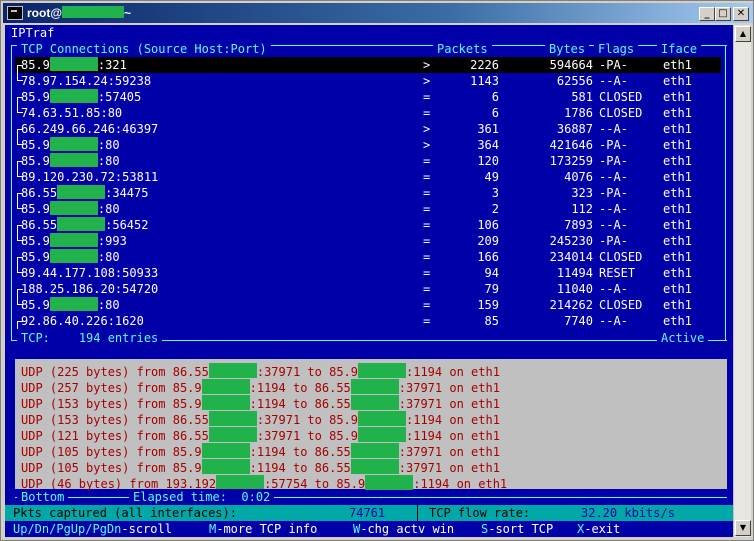 This screenshot has width=754, height=541. I want to click on tcp-row: 85.9:321 >2226 594664 -PA-eth1, so click(368, 65).